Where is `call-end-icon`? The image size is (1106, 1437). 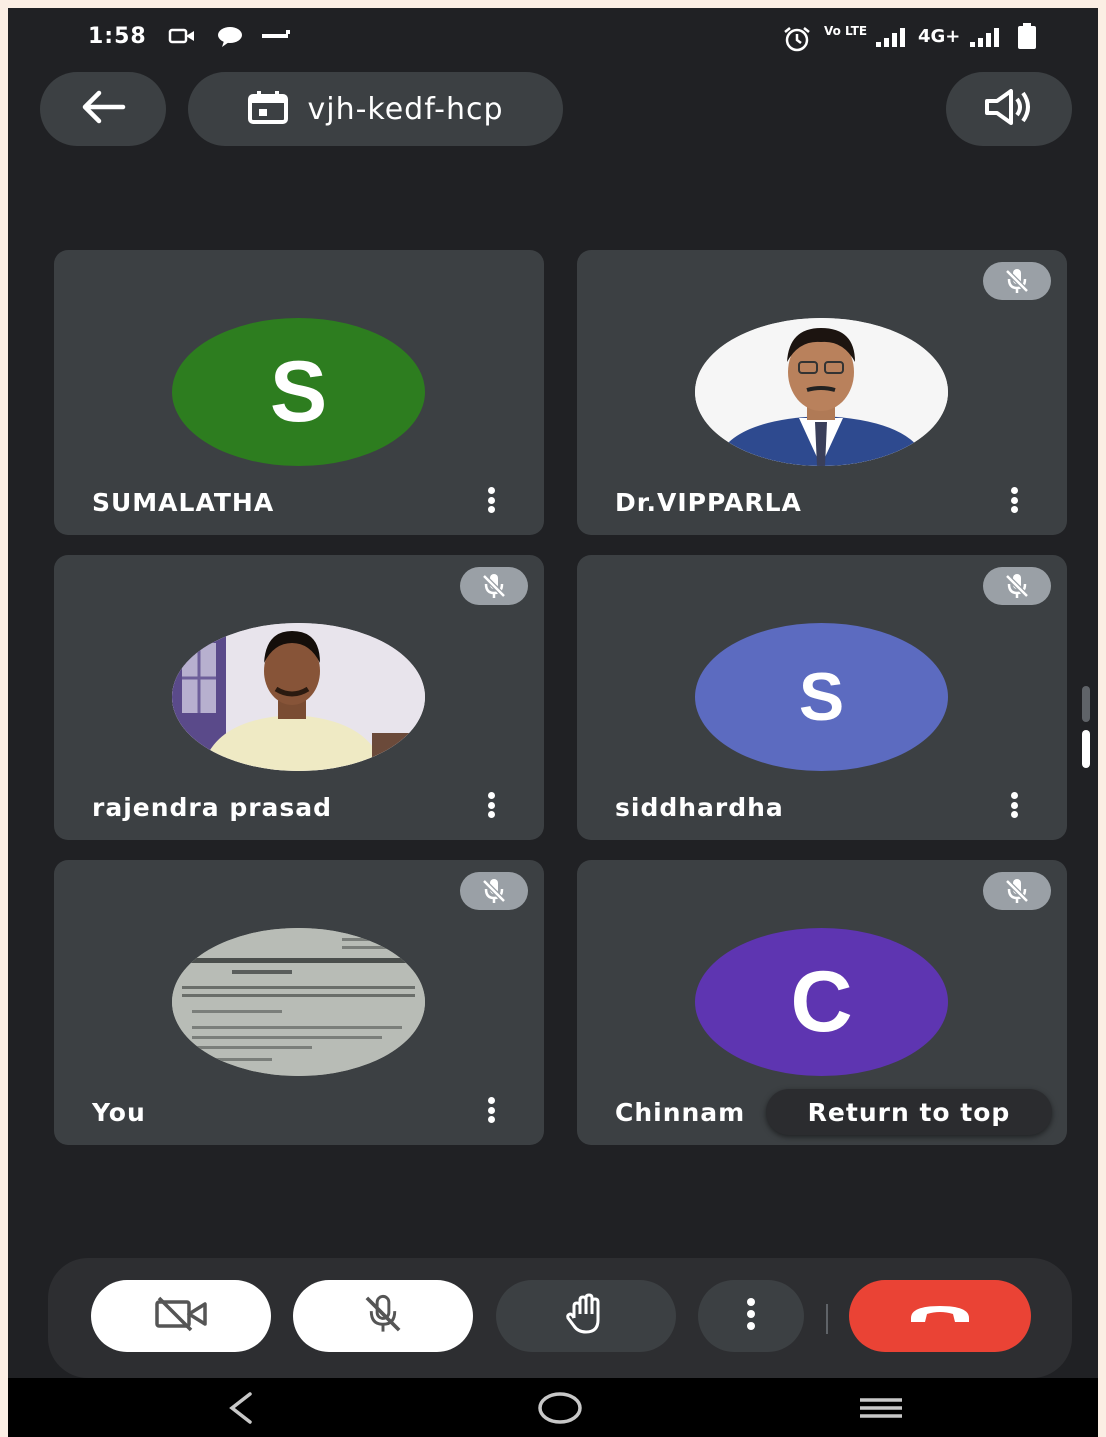
call-end-icon is located at coordinates (940, 1316).